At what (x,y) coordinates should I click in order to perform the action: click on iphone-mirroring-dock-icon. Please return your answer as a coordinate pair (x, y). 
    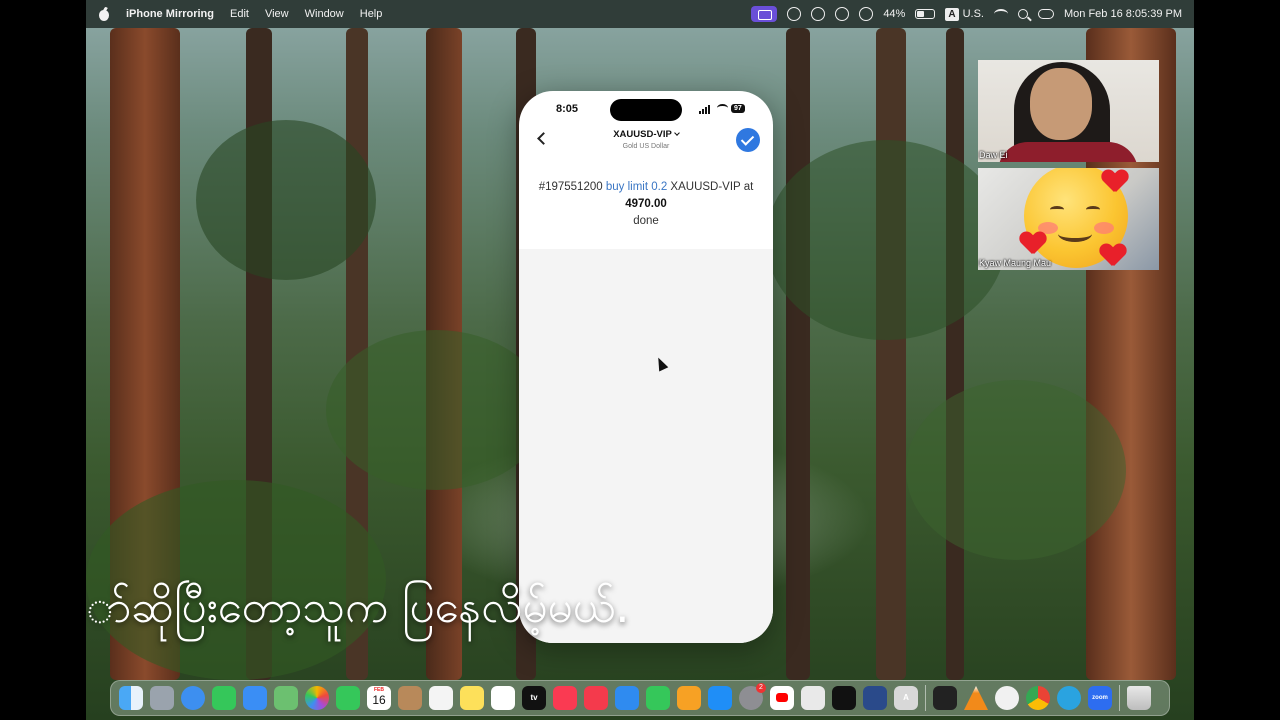
    Looking at the image, I should click on (813, 698).